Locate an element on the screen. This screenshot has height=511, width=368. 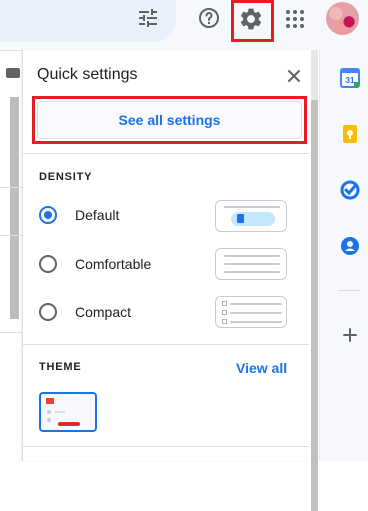
apps-icon is located at coordinates (295, 19).